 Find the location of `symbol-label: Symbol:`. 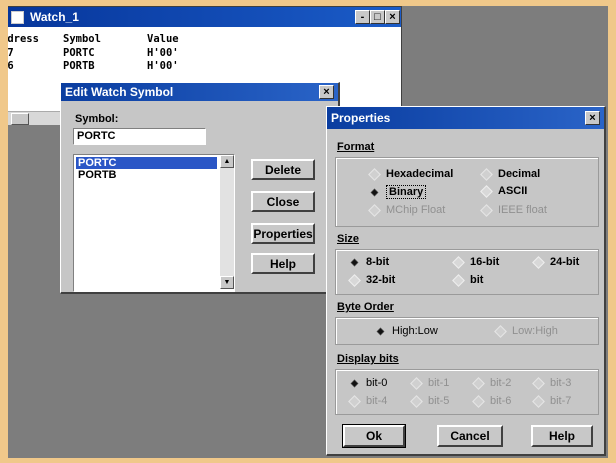

symbol-label: Symbol: is located at coordinates (97, 119).